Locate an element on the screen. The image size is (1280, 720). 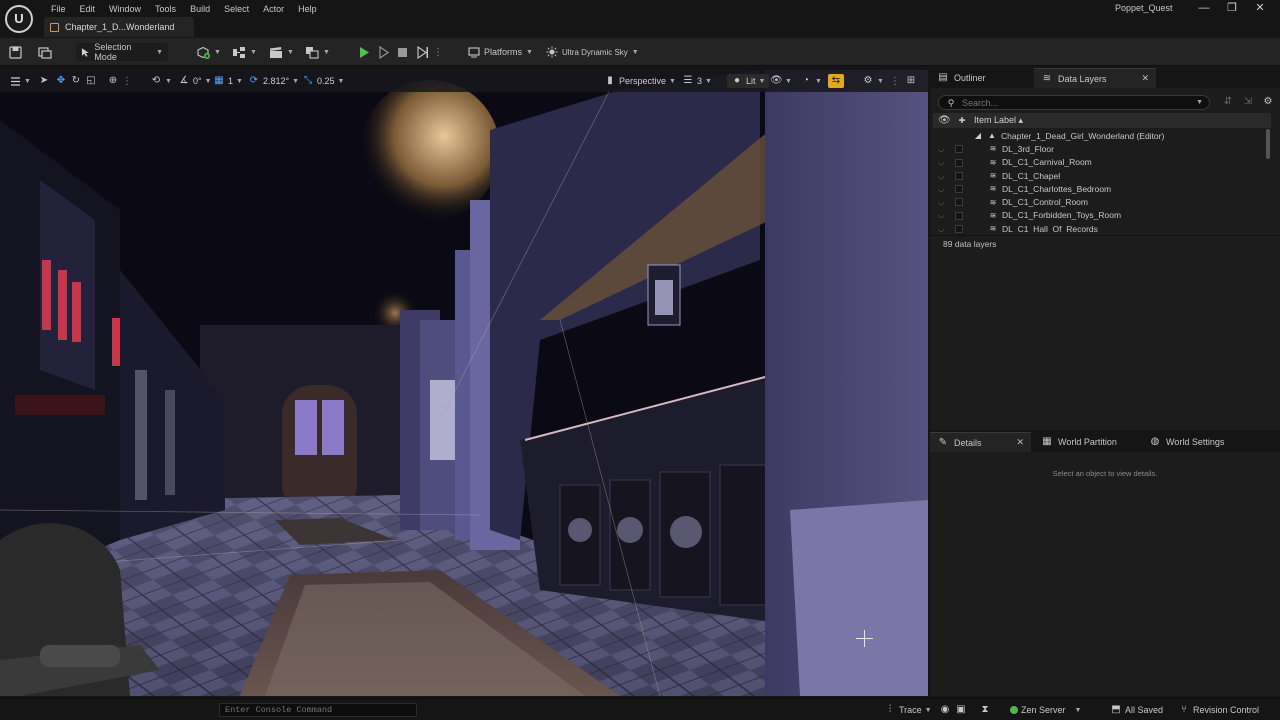
layer-label: DL_C1_Hall_Of_Records is located at coordinates (1050, 228).